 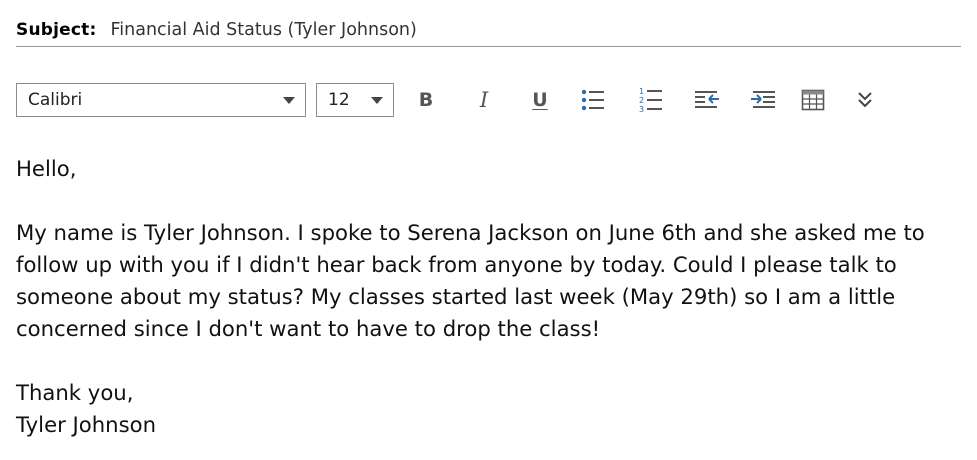 What do you see at coordinates (56, 30) in the screenshot?
I see `subject-label: Subject:` at bounding box center [56, 30].